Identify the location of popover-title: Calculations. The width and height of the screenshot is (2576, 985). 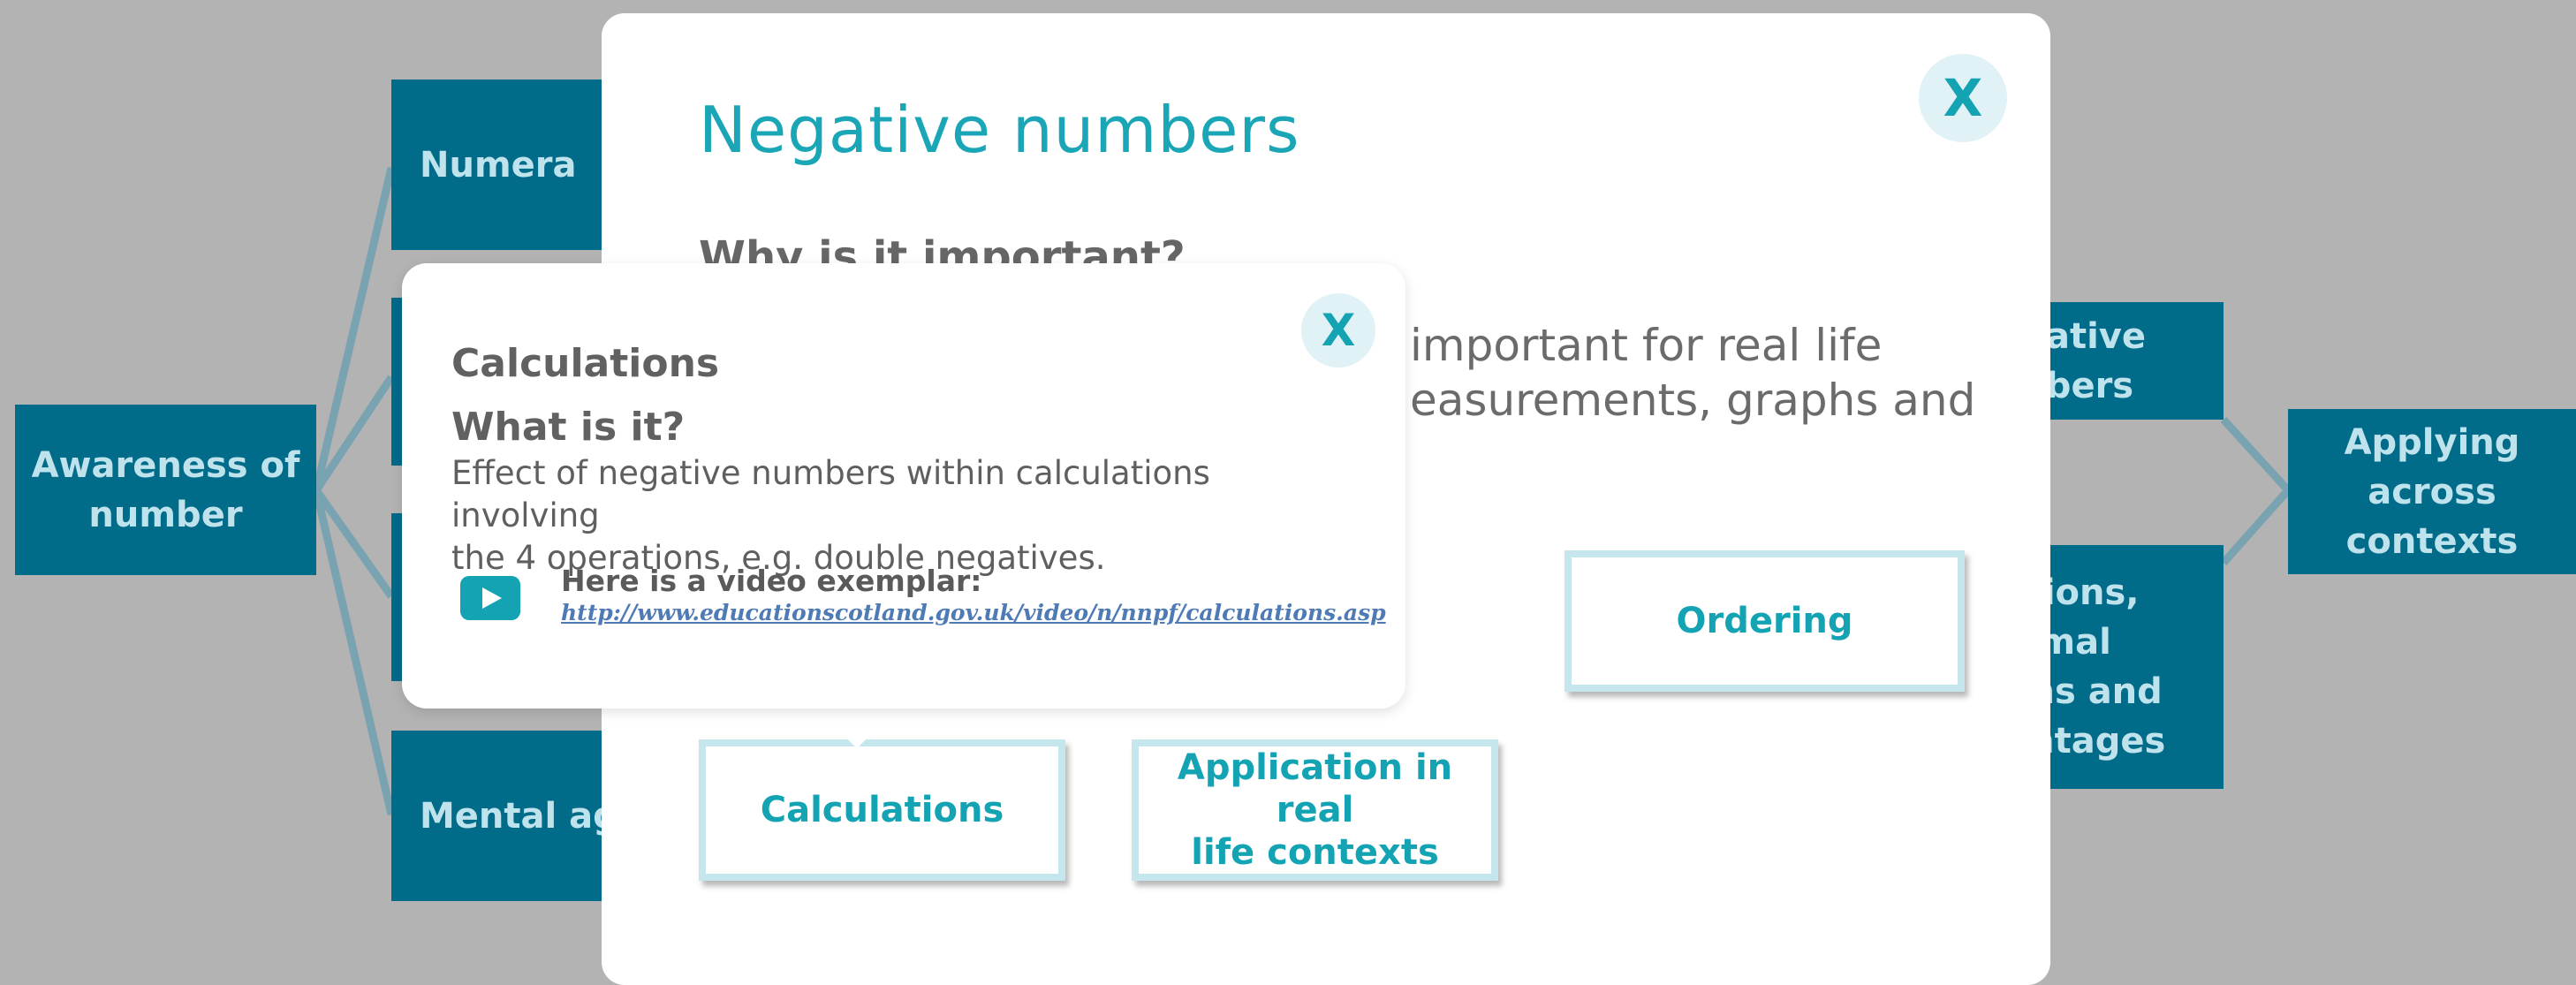
(586, 363).